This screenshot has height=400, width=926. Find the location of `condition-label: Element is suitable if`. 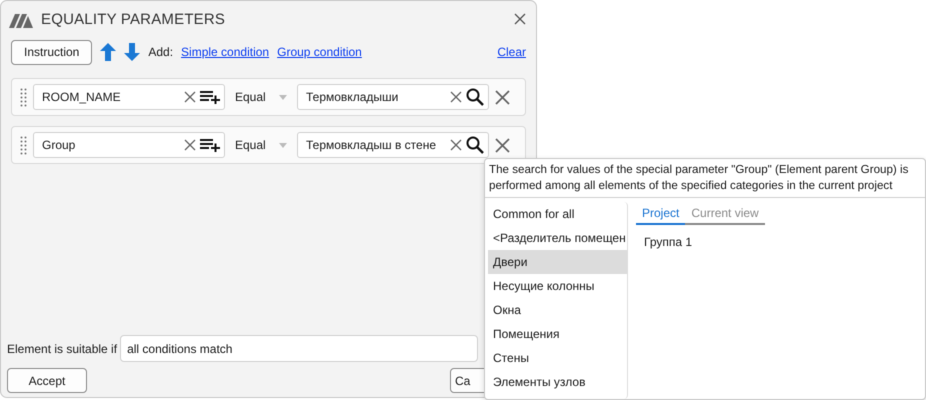

condition-label: Element is suitable if is located at coordinates (62, 349).